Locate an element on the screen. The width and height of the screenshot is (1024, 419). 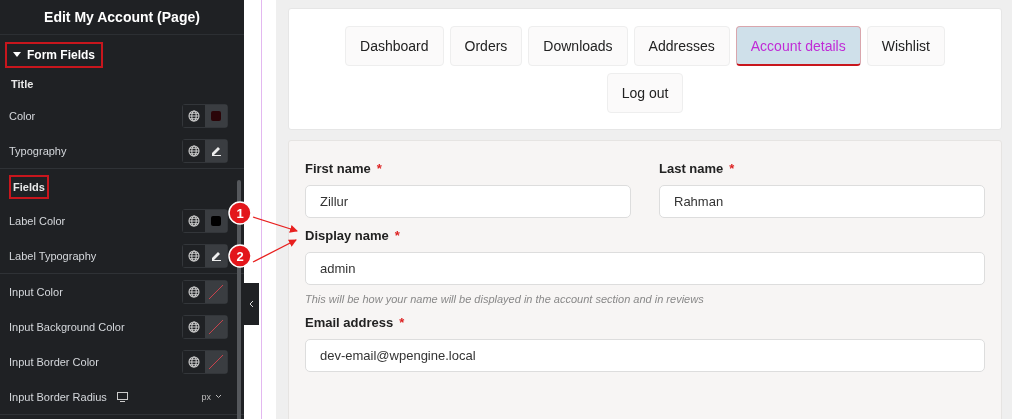
callout-badge: 1 is located at coordinates (240, 213).